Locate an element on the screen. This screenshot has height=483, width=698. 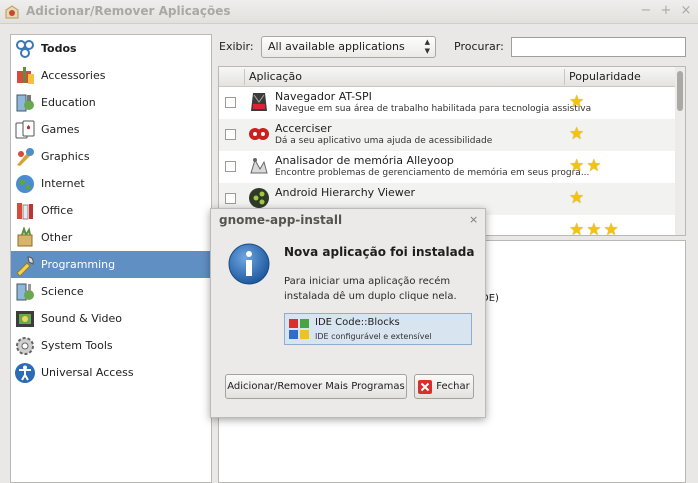
show-filter-dropdown: All available applications ▲ ▼ is located at coordinates (348, 47).